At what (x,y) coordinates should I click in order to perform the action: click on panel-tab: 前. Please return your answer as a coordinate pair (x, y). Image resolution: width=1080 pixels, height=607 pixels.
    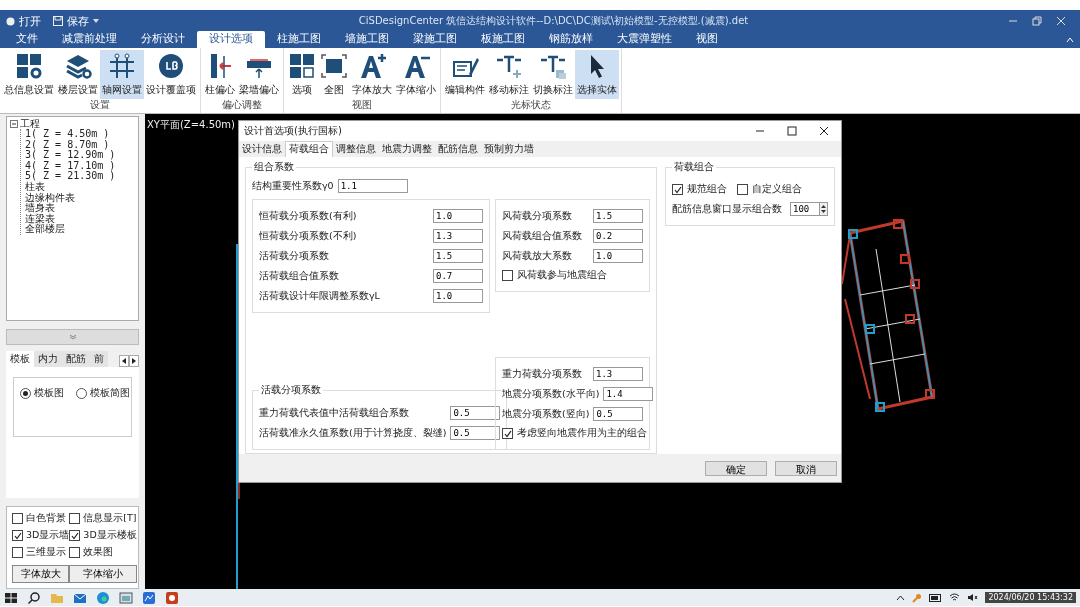
    Looking at the image, I should click on (99, 359).